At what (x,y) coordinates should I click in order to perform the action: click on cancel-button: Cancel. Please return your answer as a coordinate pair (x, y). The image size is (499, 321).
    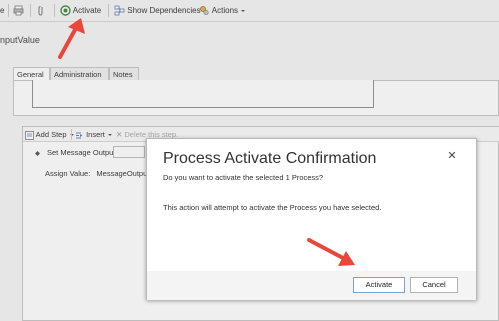
    Looking at the image, I should click on (434, 285).